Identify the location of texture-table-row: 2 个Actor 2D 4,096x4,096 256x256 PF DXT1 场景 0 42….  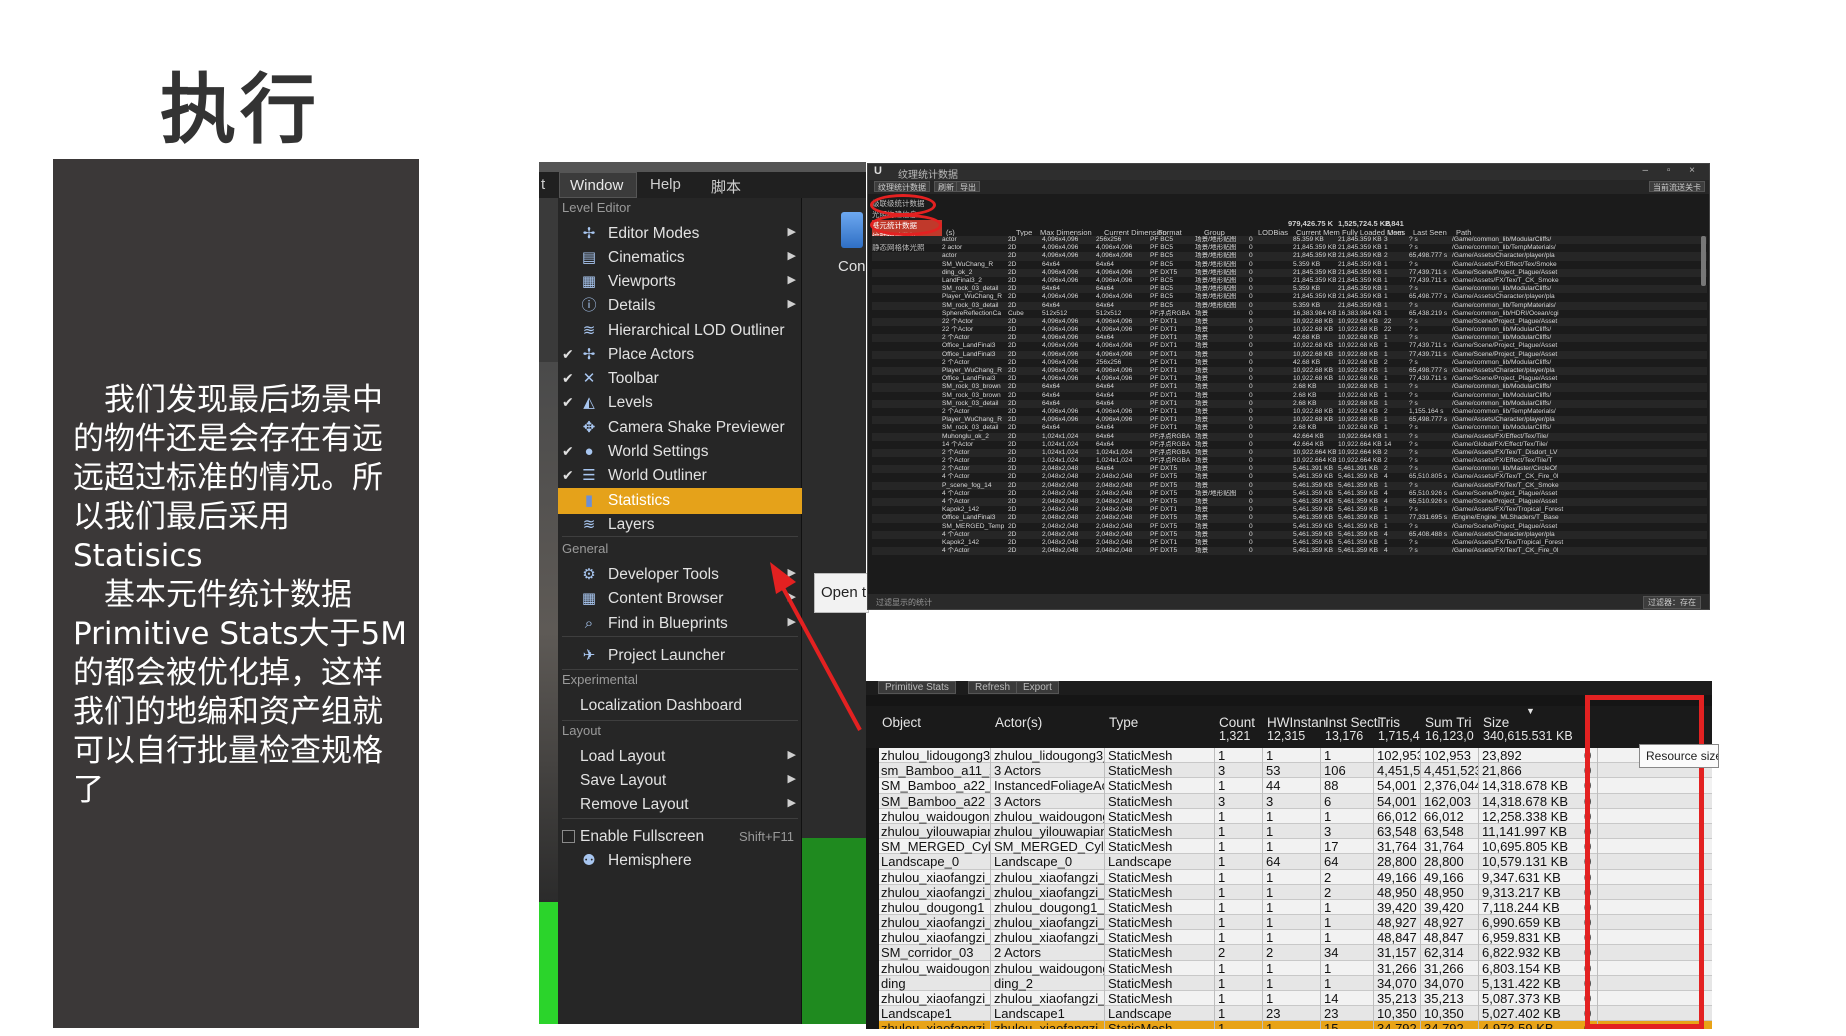
(1289, 363).